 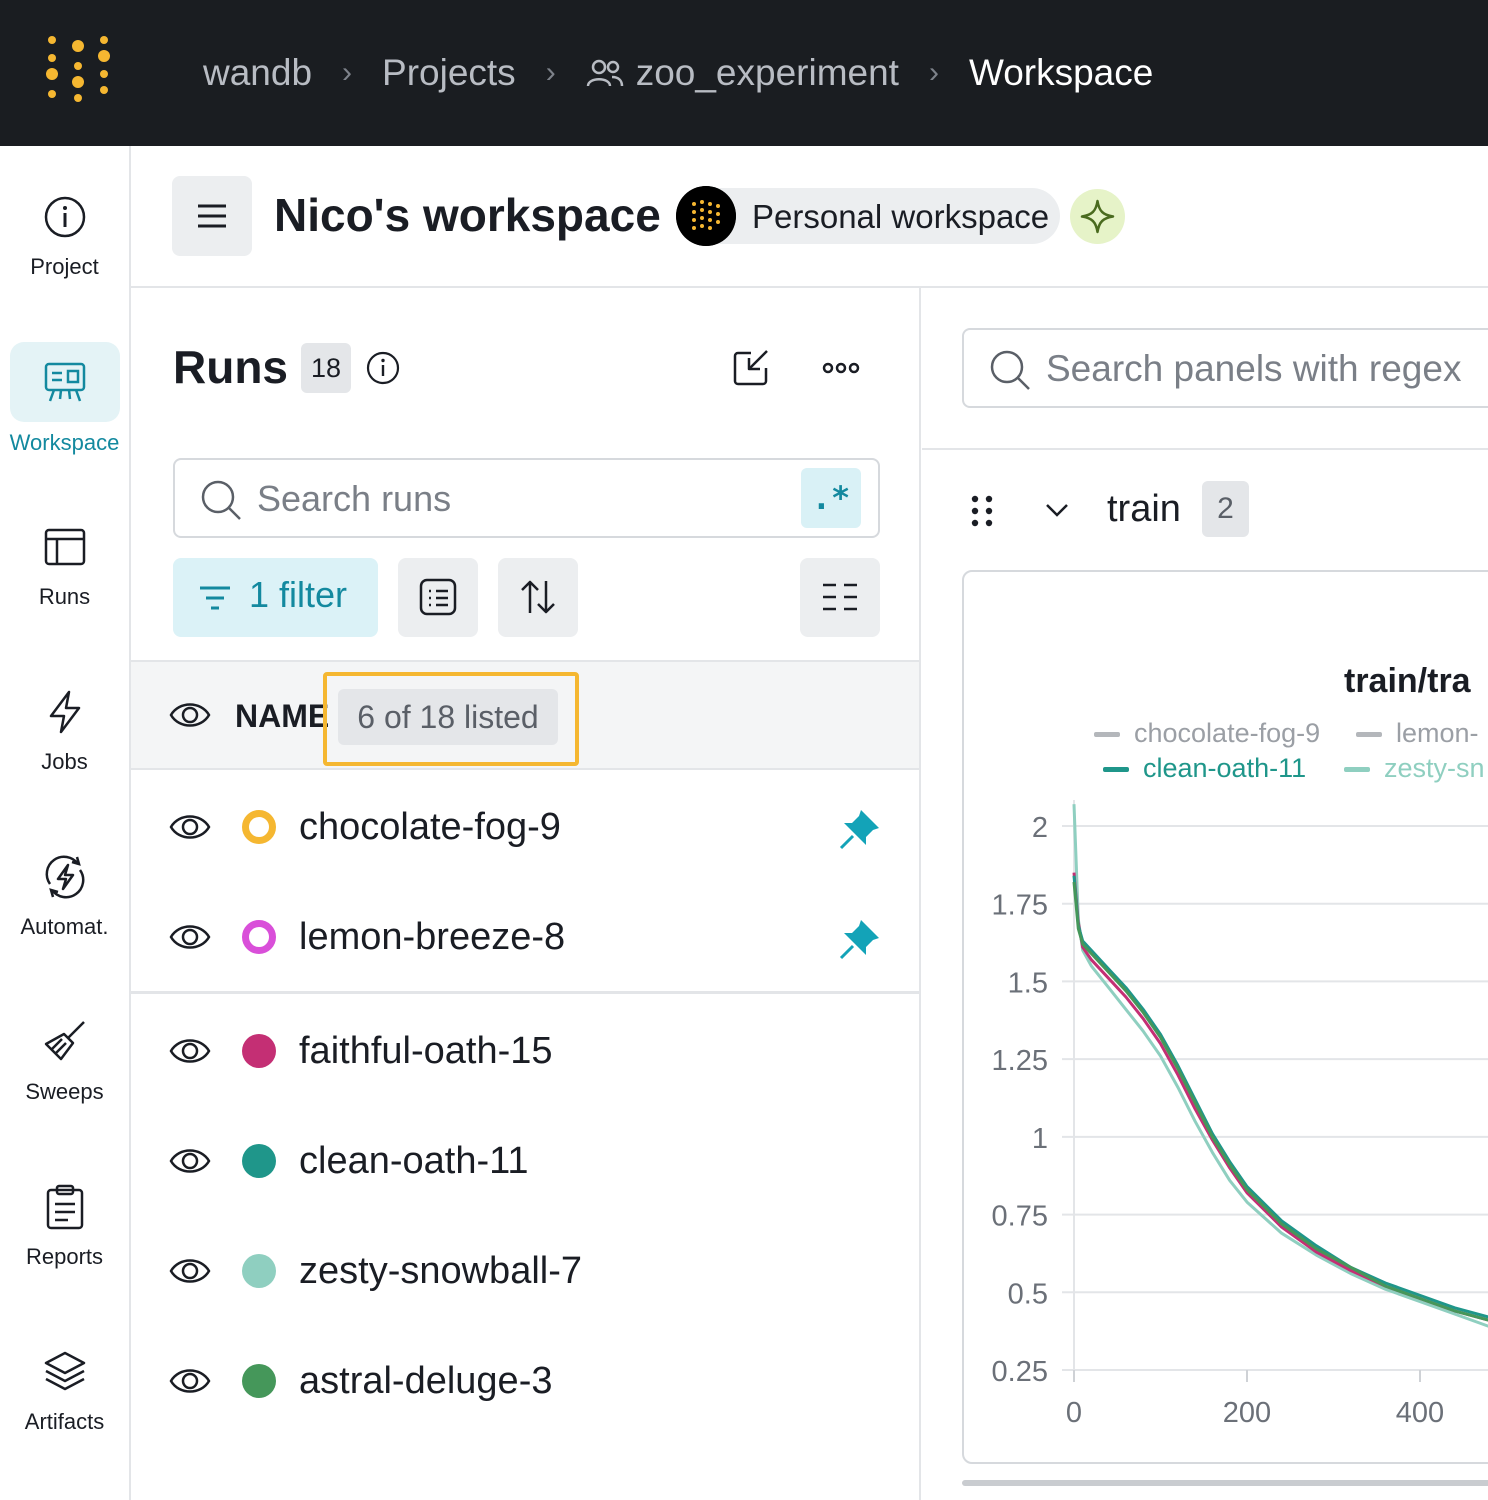 I want to click on nav-project: Project, so click(x=64, y=237).